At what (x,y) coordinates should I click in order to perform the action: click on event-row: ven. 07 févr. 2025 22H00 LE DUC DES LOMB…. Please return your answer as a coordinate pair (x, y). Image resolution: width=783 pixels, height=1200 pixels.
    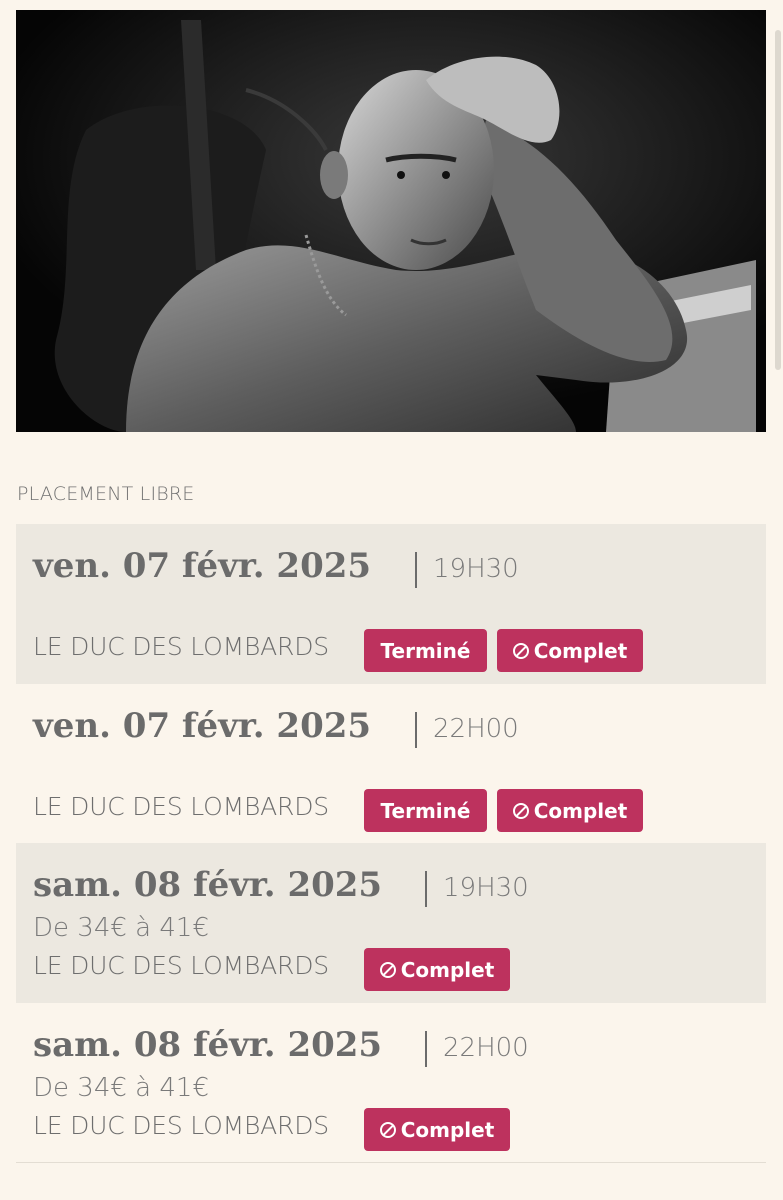
    Looking at the image, I should click on (391, 764).